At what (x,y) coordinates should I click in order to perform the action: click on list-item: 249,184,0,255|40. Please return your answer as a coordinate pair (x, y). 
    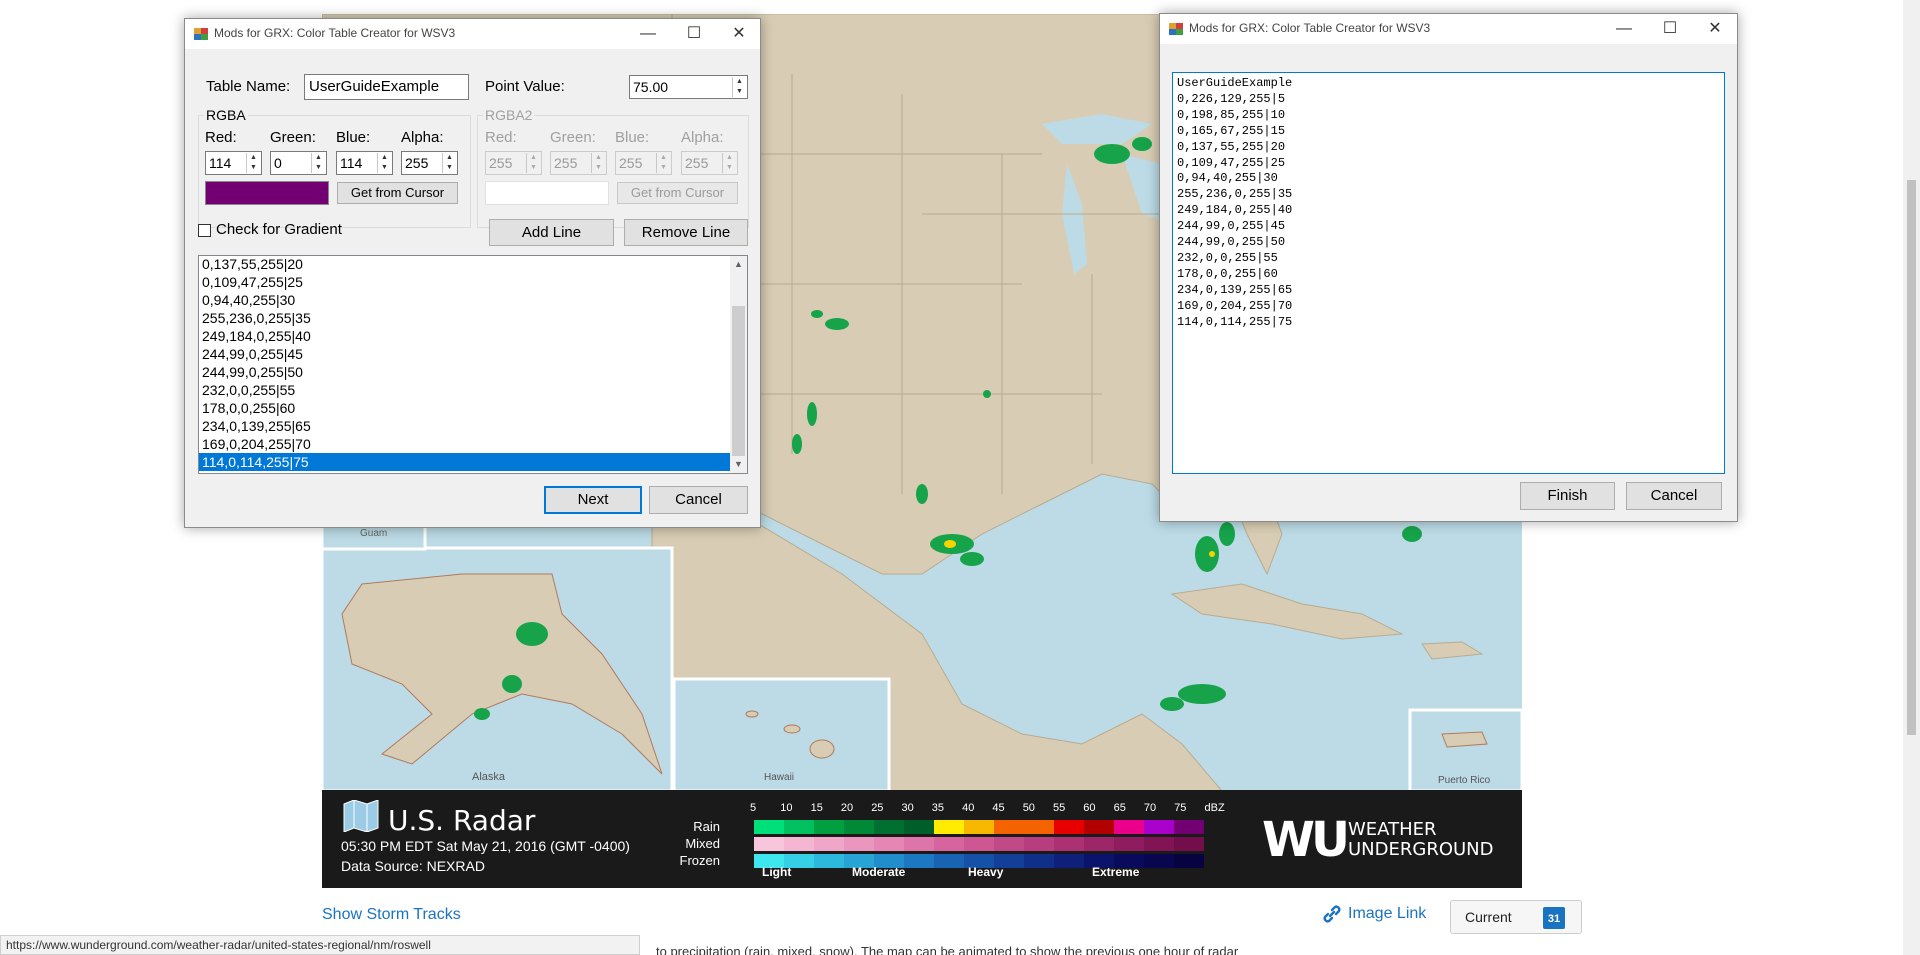
    Looking at the image, I should click on (465, 336).